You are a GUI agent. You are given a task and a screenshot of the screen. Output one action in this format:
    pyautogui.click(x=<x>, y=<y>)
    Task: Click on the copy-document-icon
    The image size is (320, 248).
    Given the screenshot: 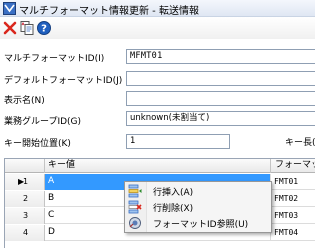 What is the action you would take?
    pyautogui.click(x=27, y=28)
    